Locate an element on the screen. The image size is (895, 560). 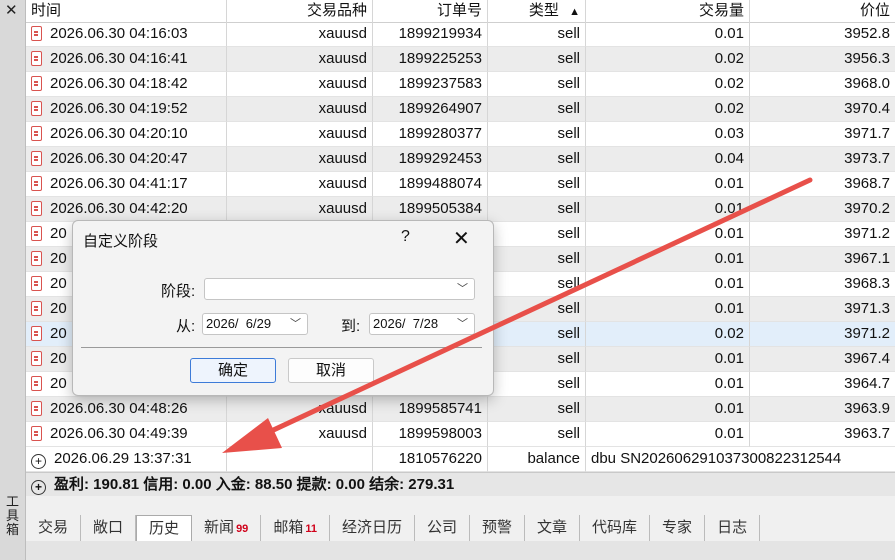
cell-time: 2026.06.30 04:41:17 is located at coordinates (119, 183).